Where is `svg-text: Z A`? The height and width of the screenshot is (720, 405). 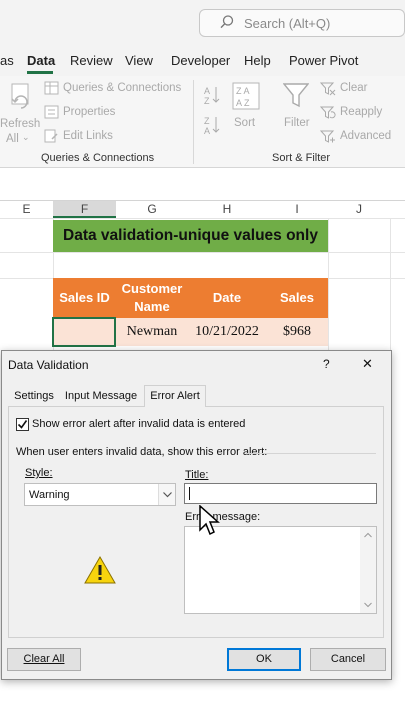 svg-text: Z A is located at coordinates (243, 91).